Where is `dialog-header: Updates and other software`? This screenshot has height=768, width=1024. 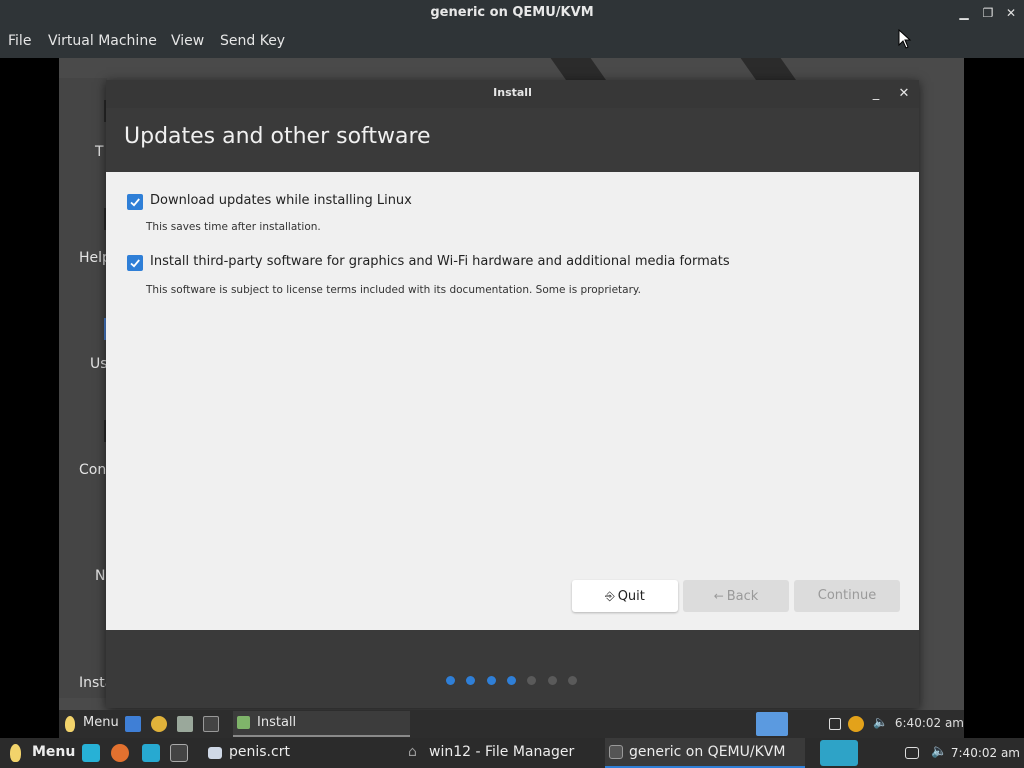 dialog-header: Updates and other software is located at coordinates (512, 140).